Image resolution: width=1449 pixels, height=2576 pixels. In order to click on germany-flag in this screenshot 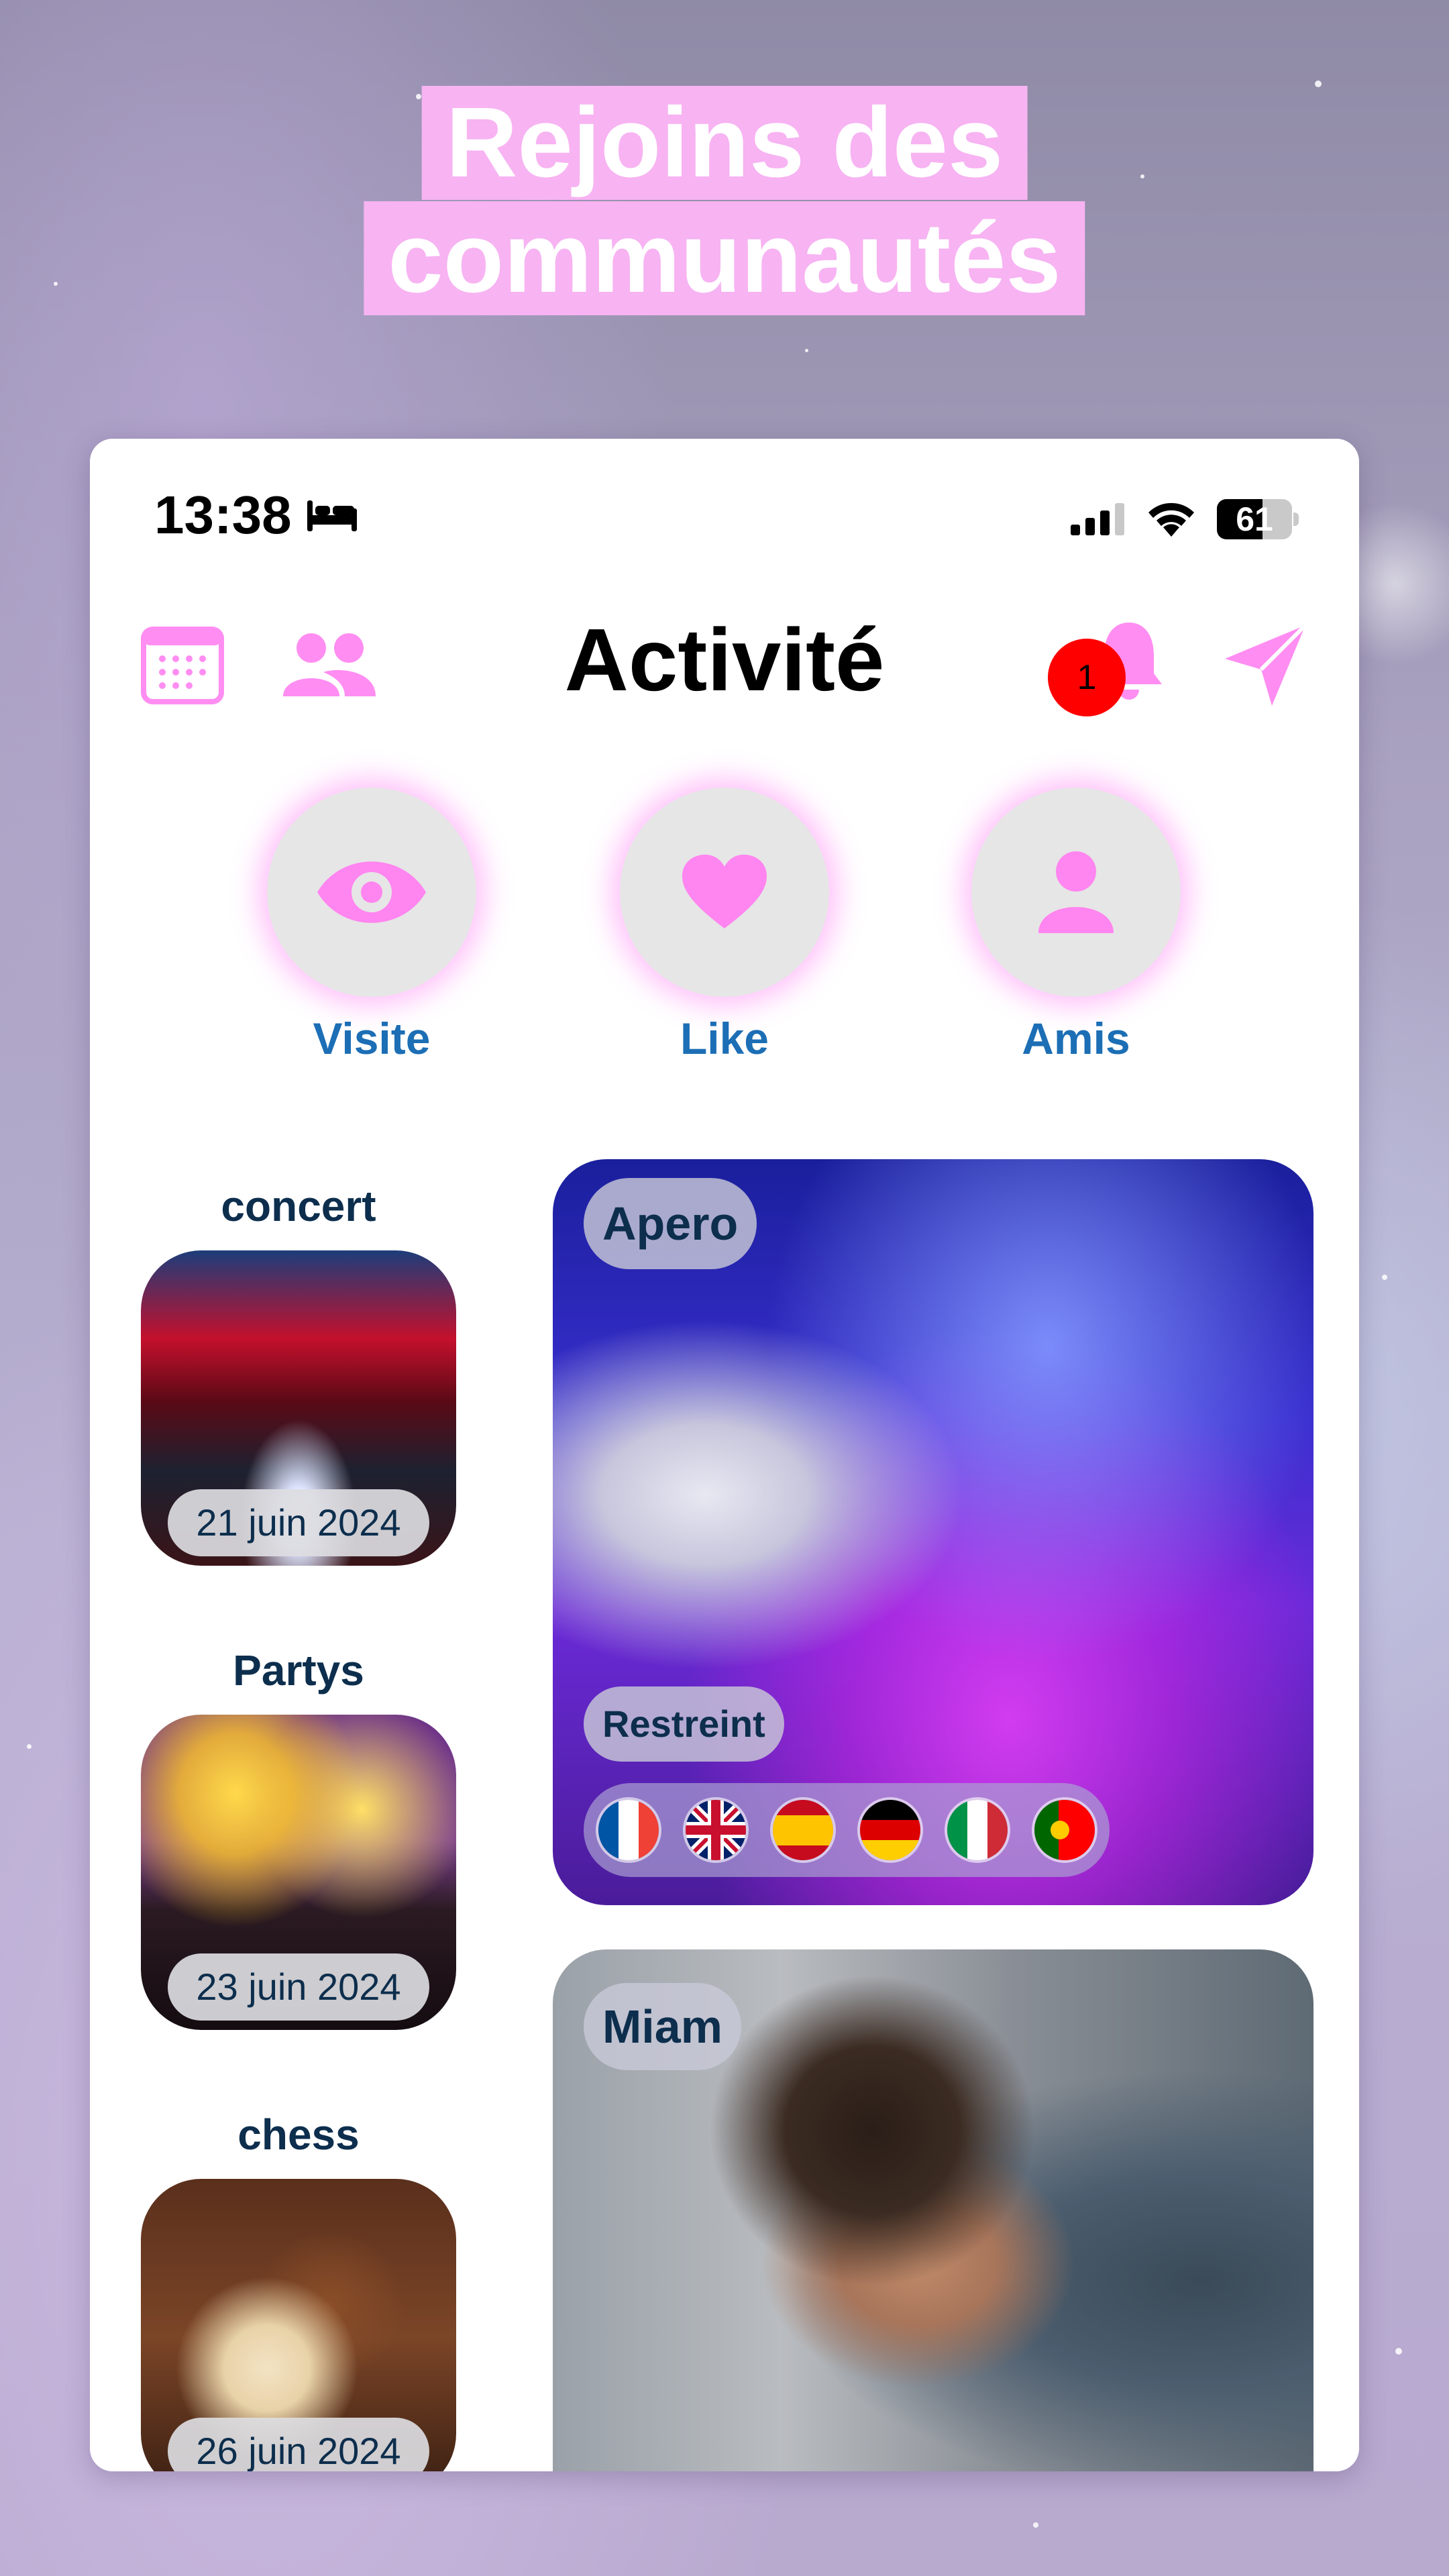, I will do `click(890, 1830)`.